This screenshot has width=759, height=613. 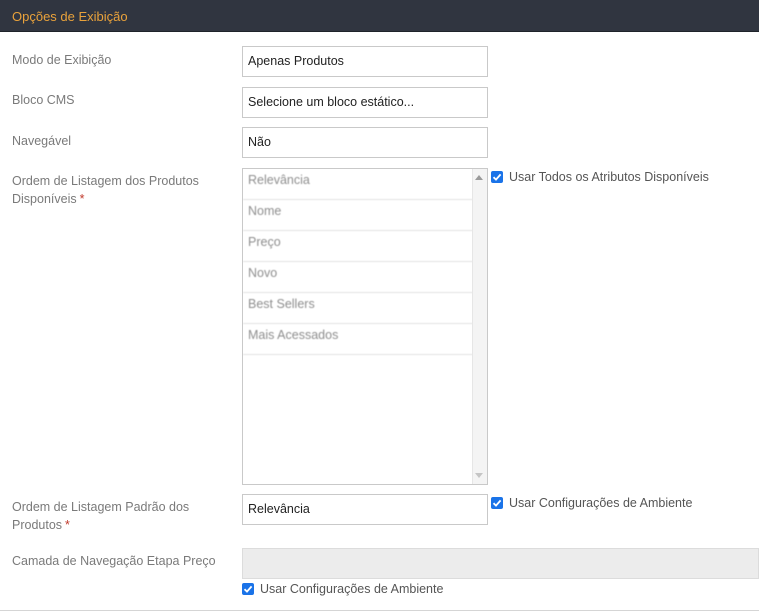 I want to click on cms-block-label: Bloco CMS, so click(x=43, y=100).